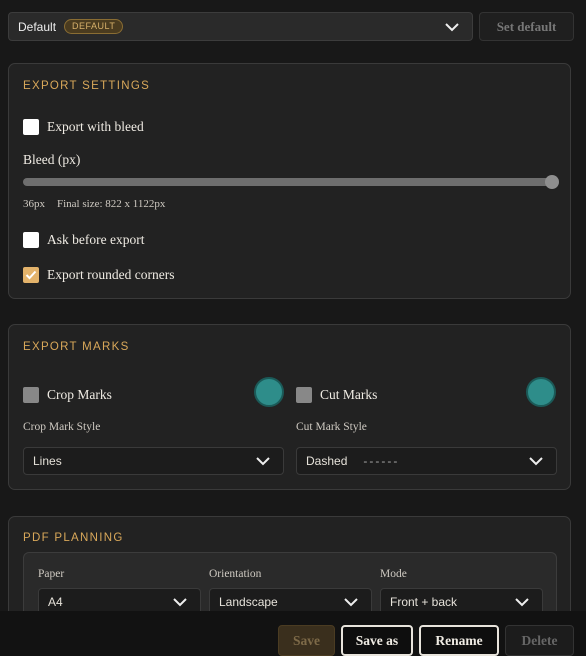  I want to click on bleed-slider, so click(291, 182).